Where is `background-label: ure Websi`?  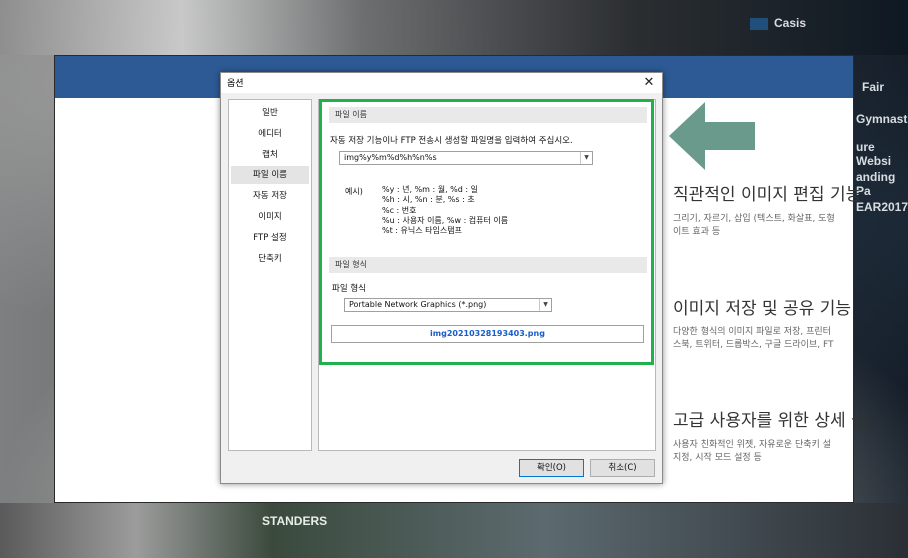
background-label: ure Websi is located at coordinates (874, 154).